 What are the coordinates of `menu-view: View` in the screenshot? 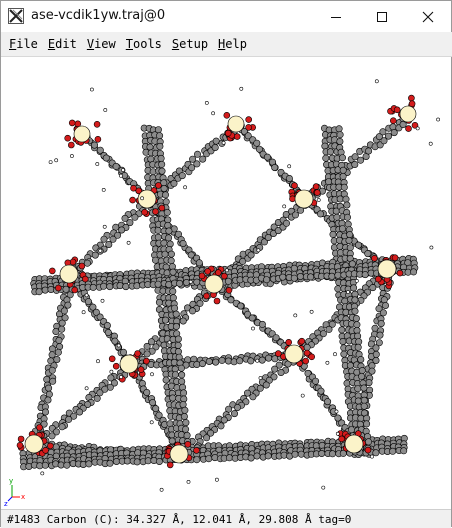 It's located at (101, 44).